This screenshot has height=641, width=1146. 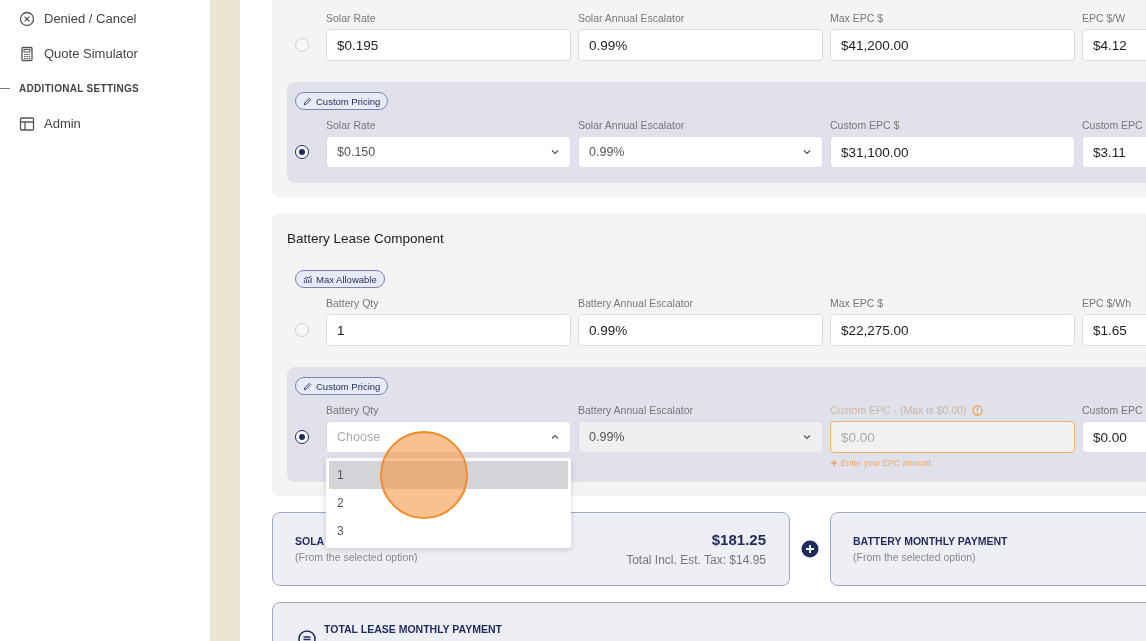 I want to click on section-title: Battery Lease Component, so click(x=366, y=238).